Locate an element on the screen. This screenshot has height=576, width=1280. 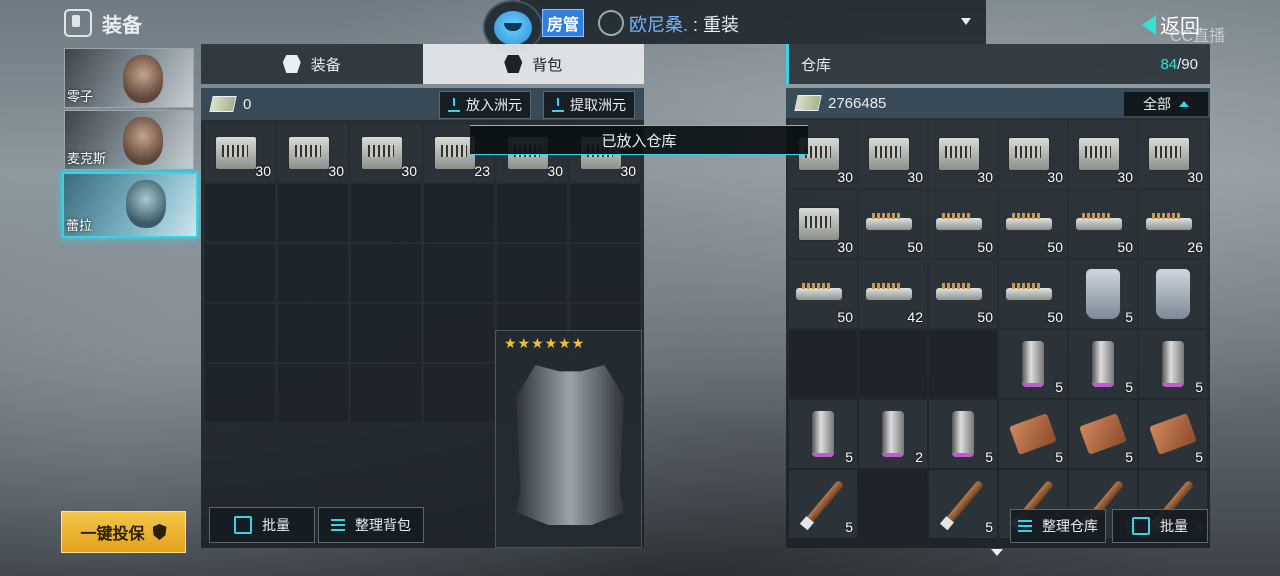
backpack-batch-button: 批量 is located at coordinates (262, 525).